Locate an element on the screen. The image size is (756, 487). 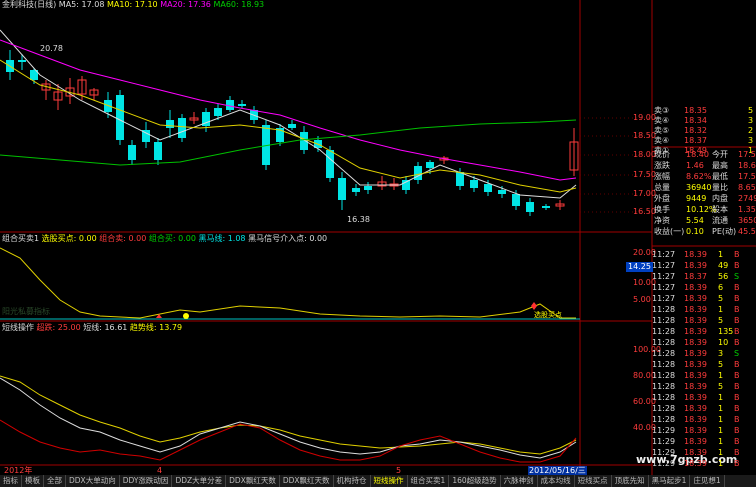
indicator-tab: DDY涨跌动因 is located at coordinates (146, 481).